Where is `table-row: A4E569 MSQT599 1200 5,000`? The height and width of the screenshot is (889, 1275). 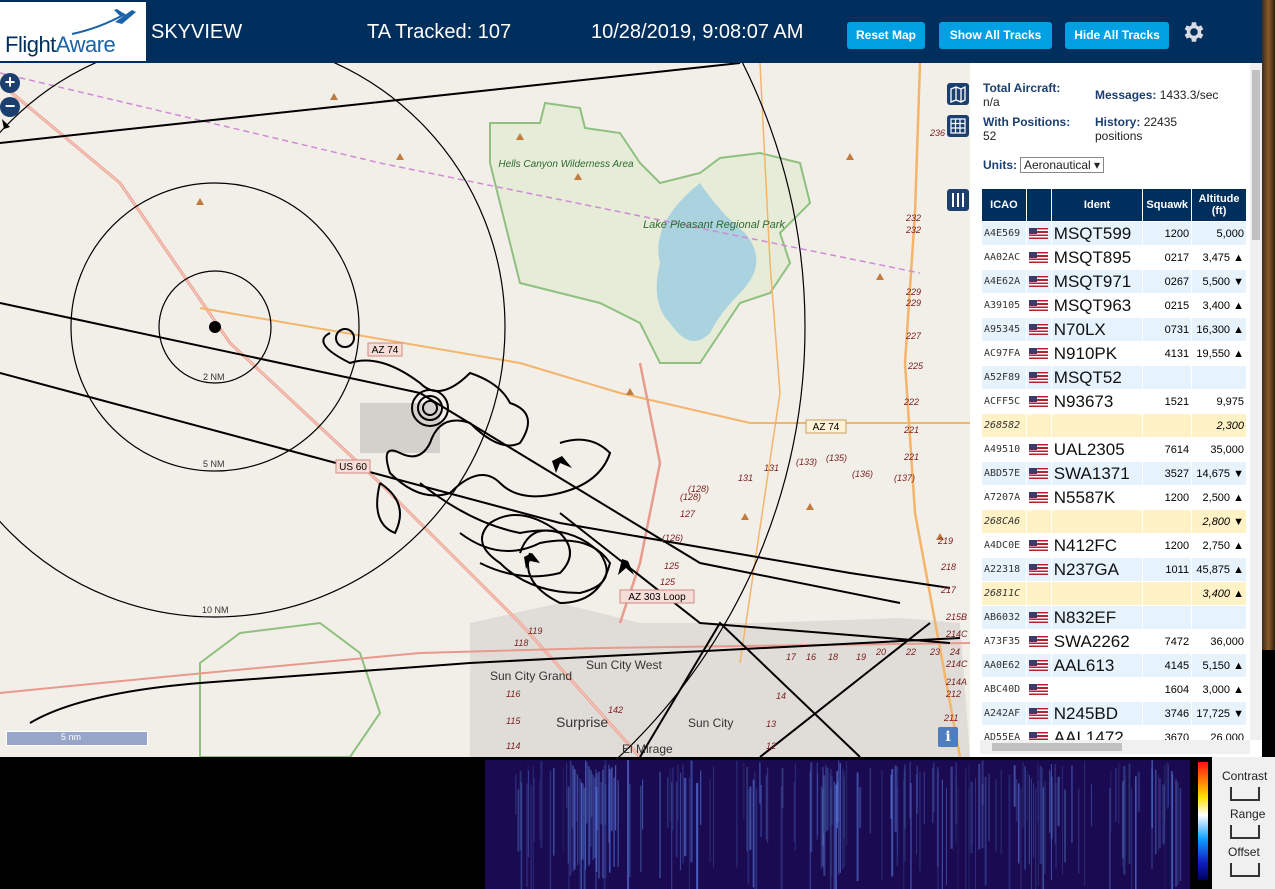
table-row: A4E569 MSQT599 1200 5,000 is located at coordinates (1114, 233).